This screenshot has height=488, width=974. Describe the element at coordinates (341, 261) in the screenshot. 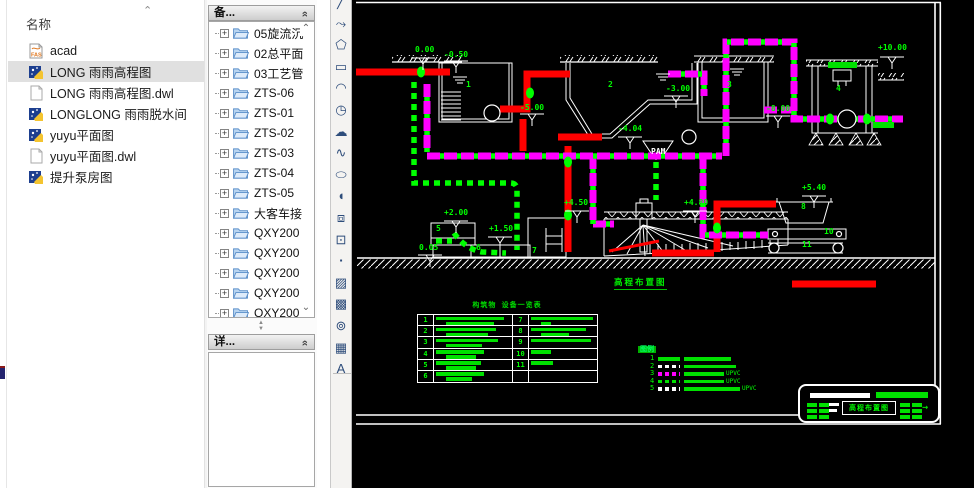

I see `point-icon: ▪` at that location.